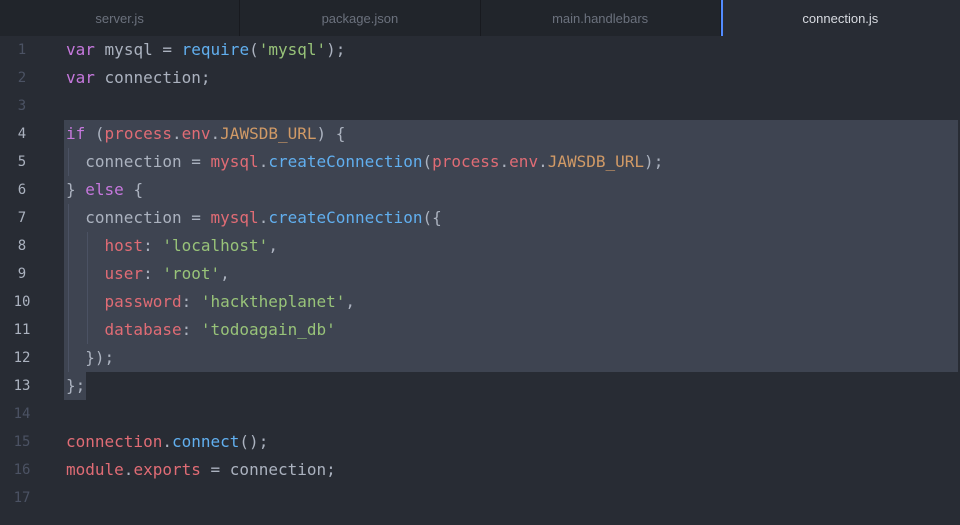 The height and width of the screenshot is (525, 960). I want to click on line-content: } else {, so click(511, 190).